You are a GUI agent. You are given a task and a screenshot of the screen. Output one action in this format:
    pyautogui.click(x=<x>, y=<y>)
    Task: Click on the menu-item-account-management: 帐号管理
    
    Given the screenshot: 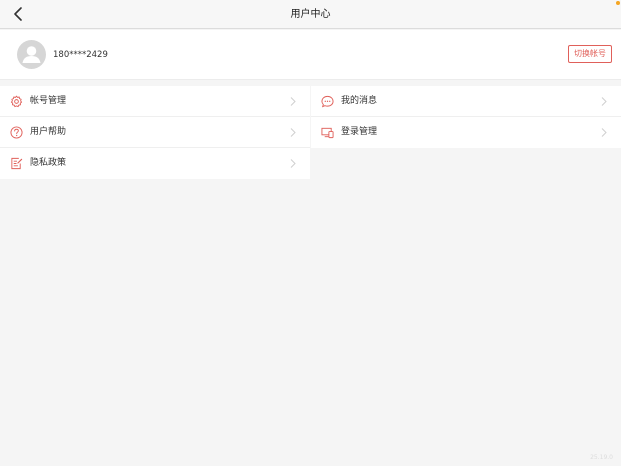 What is the action you would take?
    pyautogui.click(x=155, y=101)
    